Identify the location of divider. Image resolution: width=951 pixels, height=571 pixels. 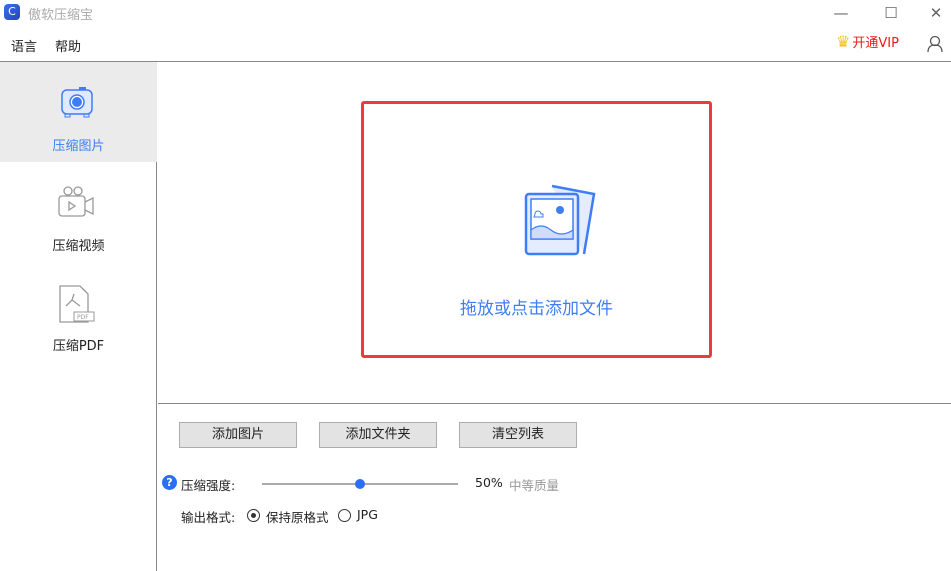
(554, 403).